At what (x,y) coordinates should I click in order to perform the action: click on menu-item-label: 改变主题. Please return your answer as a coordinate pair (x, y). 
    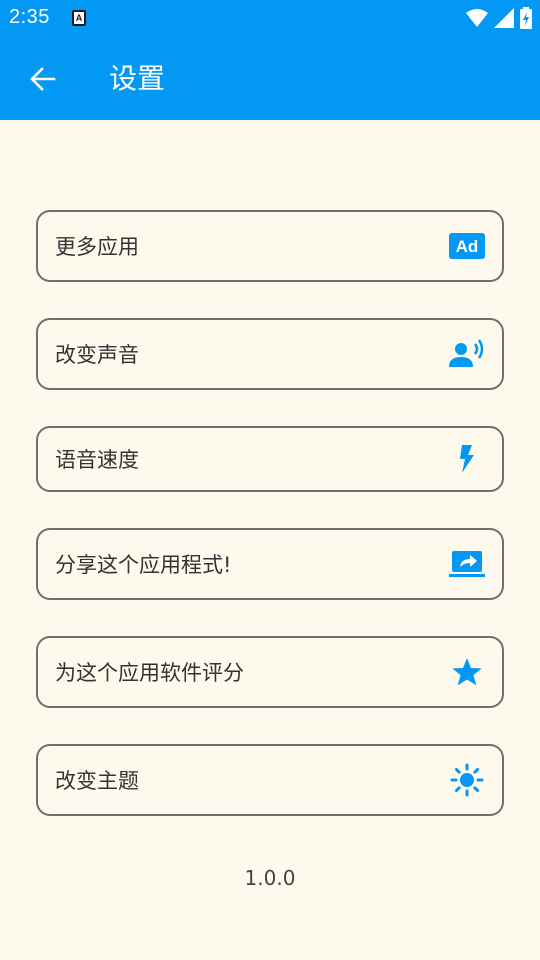
    Looking at the image, I should click on (97, 781).